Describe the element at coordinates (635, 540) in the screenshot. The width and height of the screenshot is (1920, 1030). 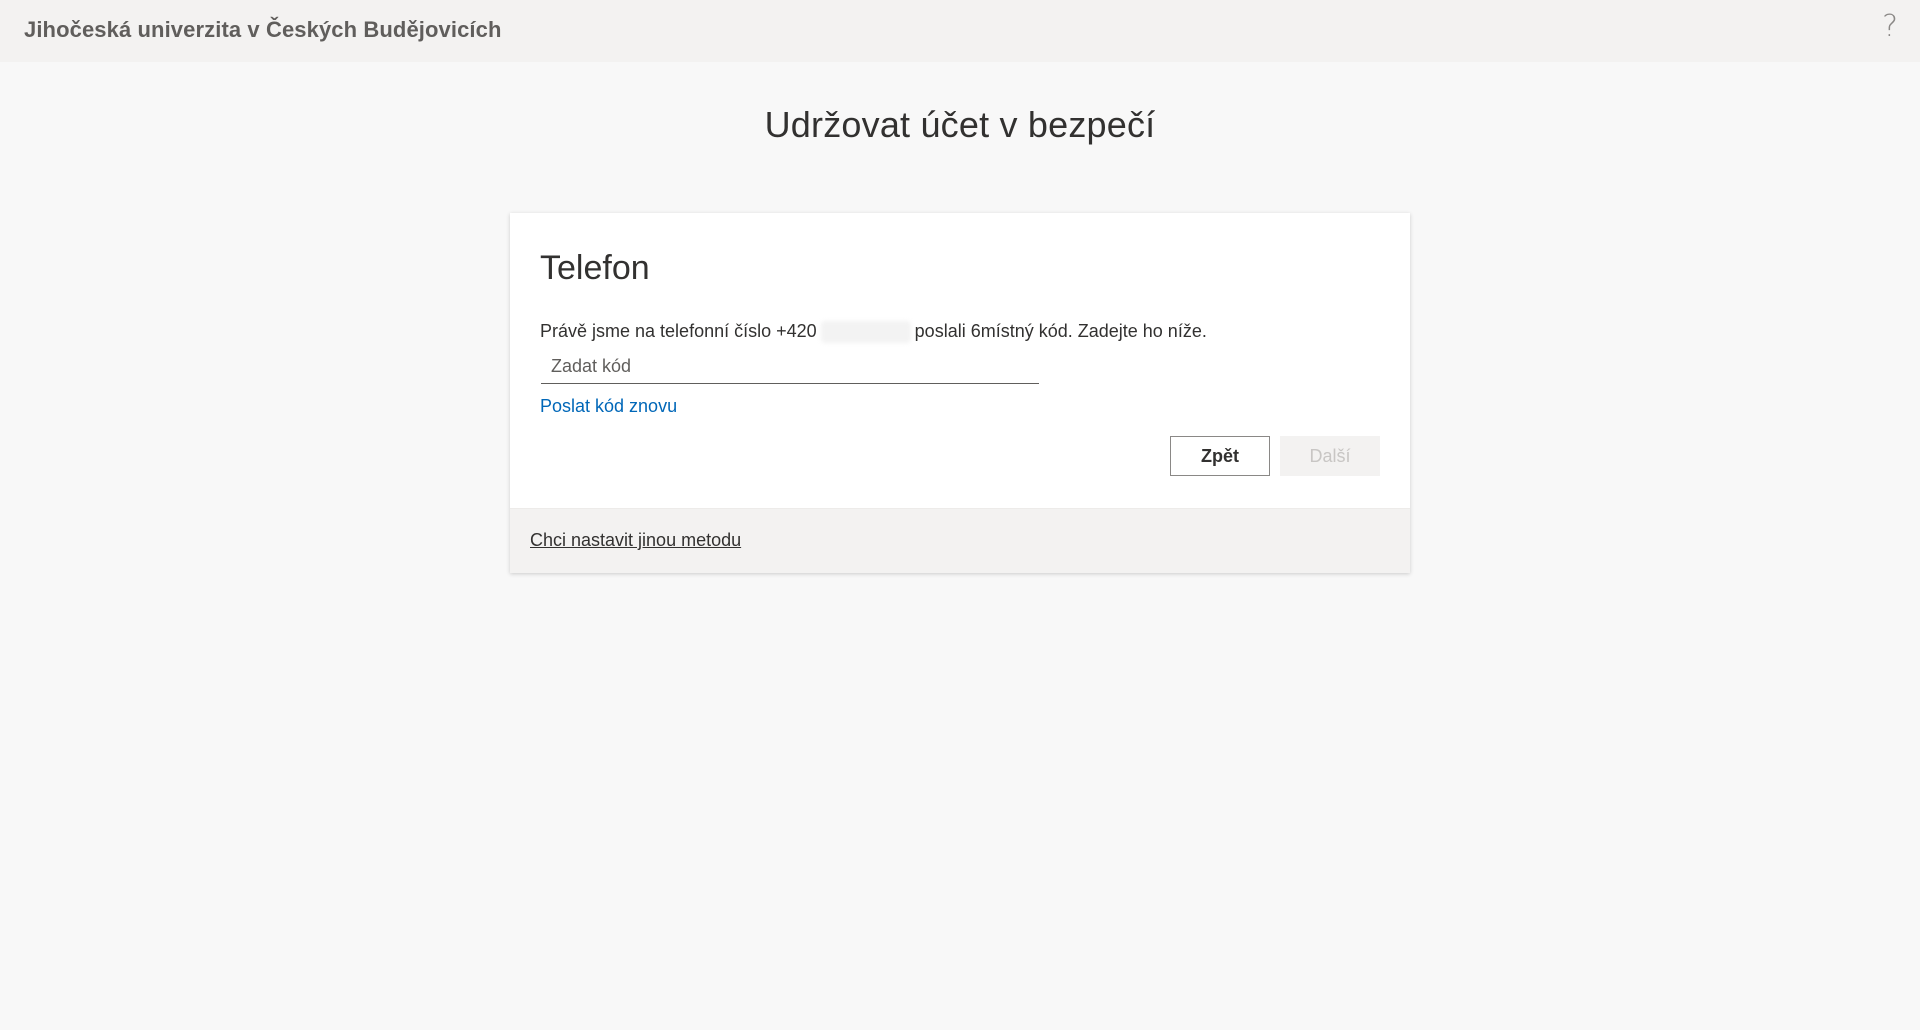
I see `alternate-method-link: Chci nastavit jinou metodu` at that location.